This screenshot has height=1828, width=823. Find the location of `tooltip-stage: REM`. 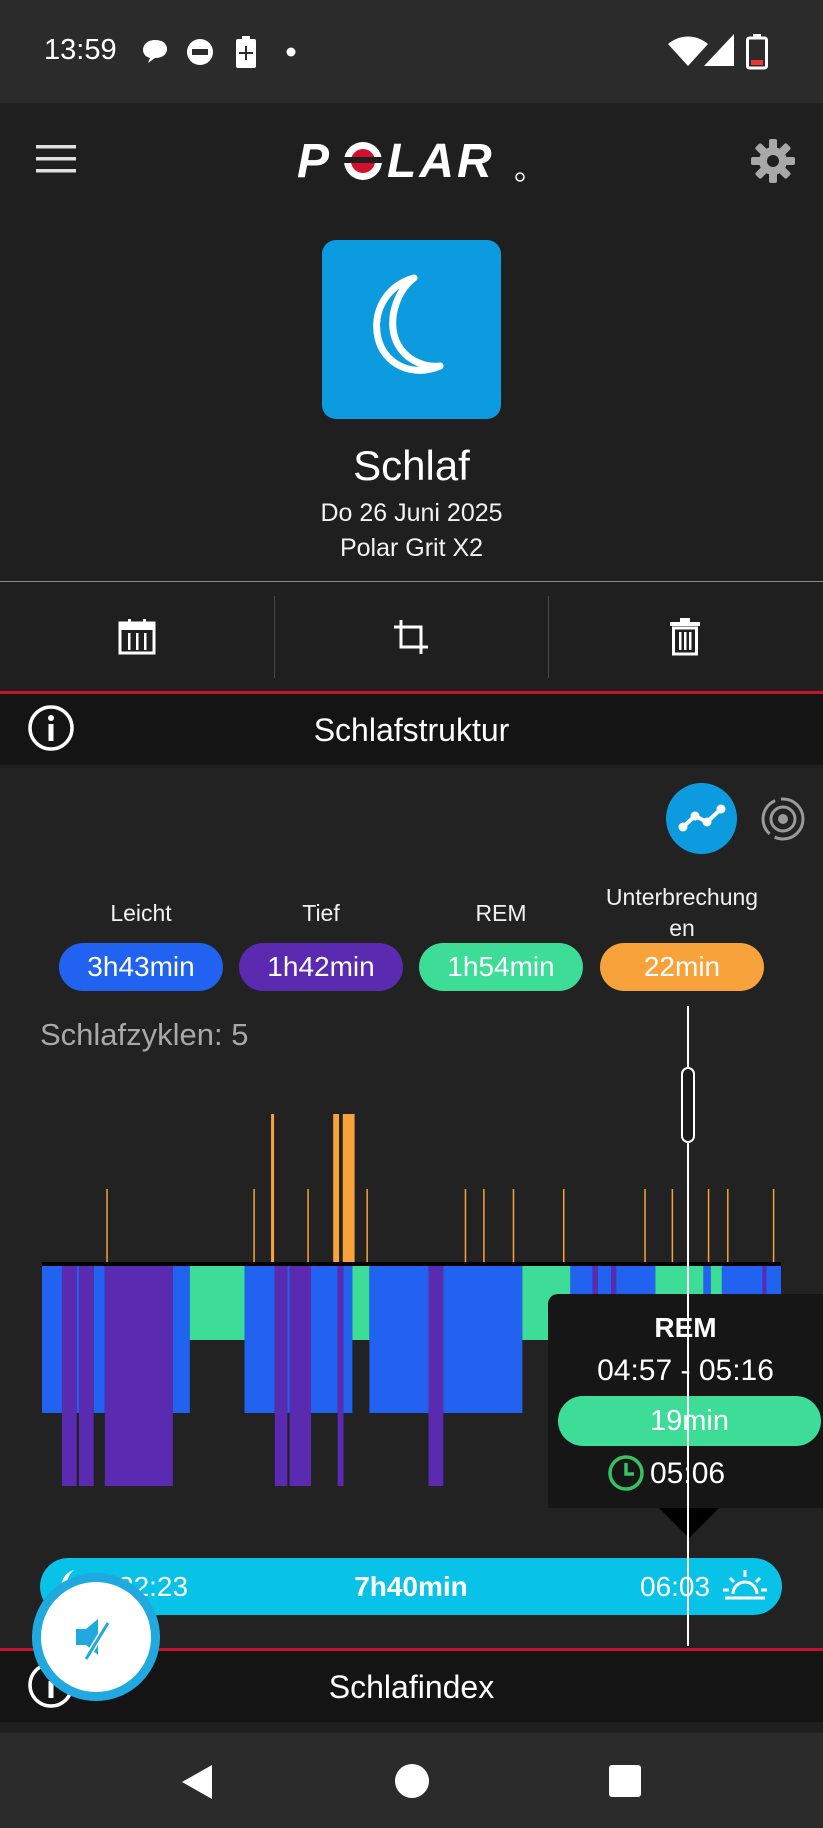

tooltip-stage: REM is located at coordinates (685, 1327).